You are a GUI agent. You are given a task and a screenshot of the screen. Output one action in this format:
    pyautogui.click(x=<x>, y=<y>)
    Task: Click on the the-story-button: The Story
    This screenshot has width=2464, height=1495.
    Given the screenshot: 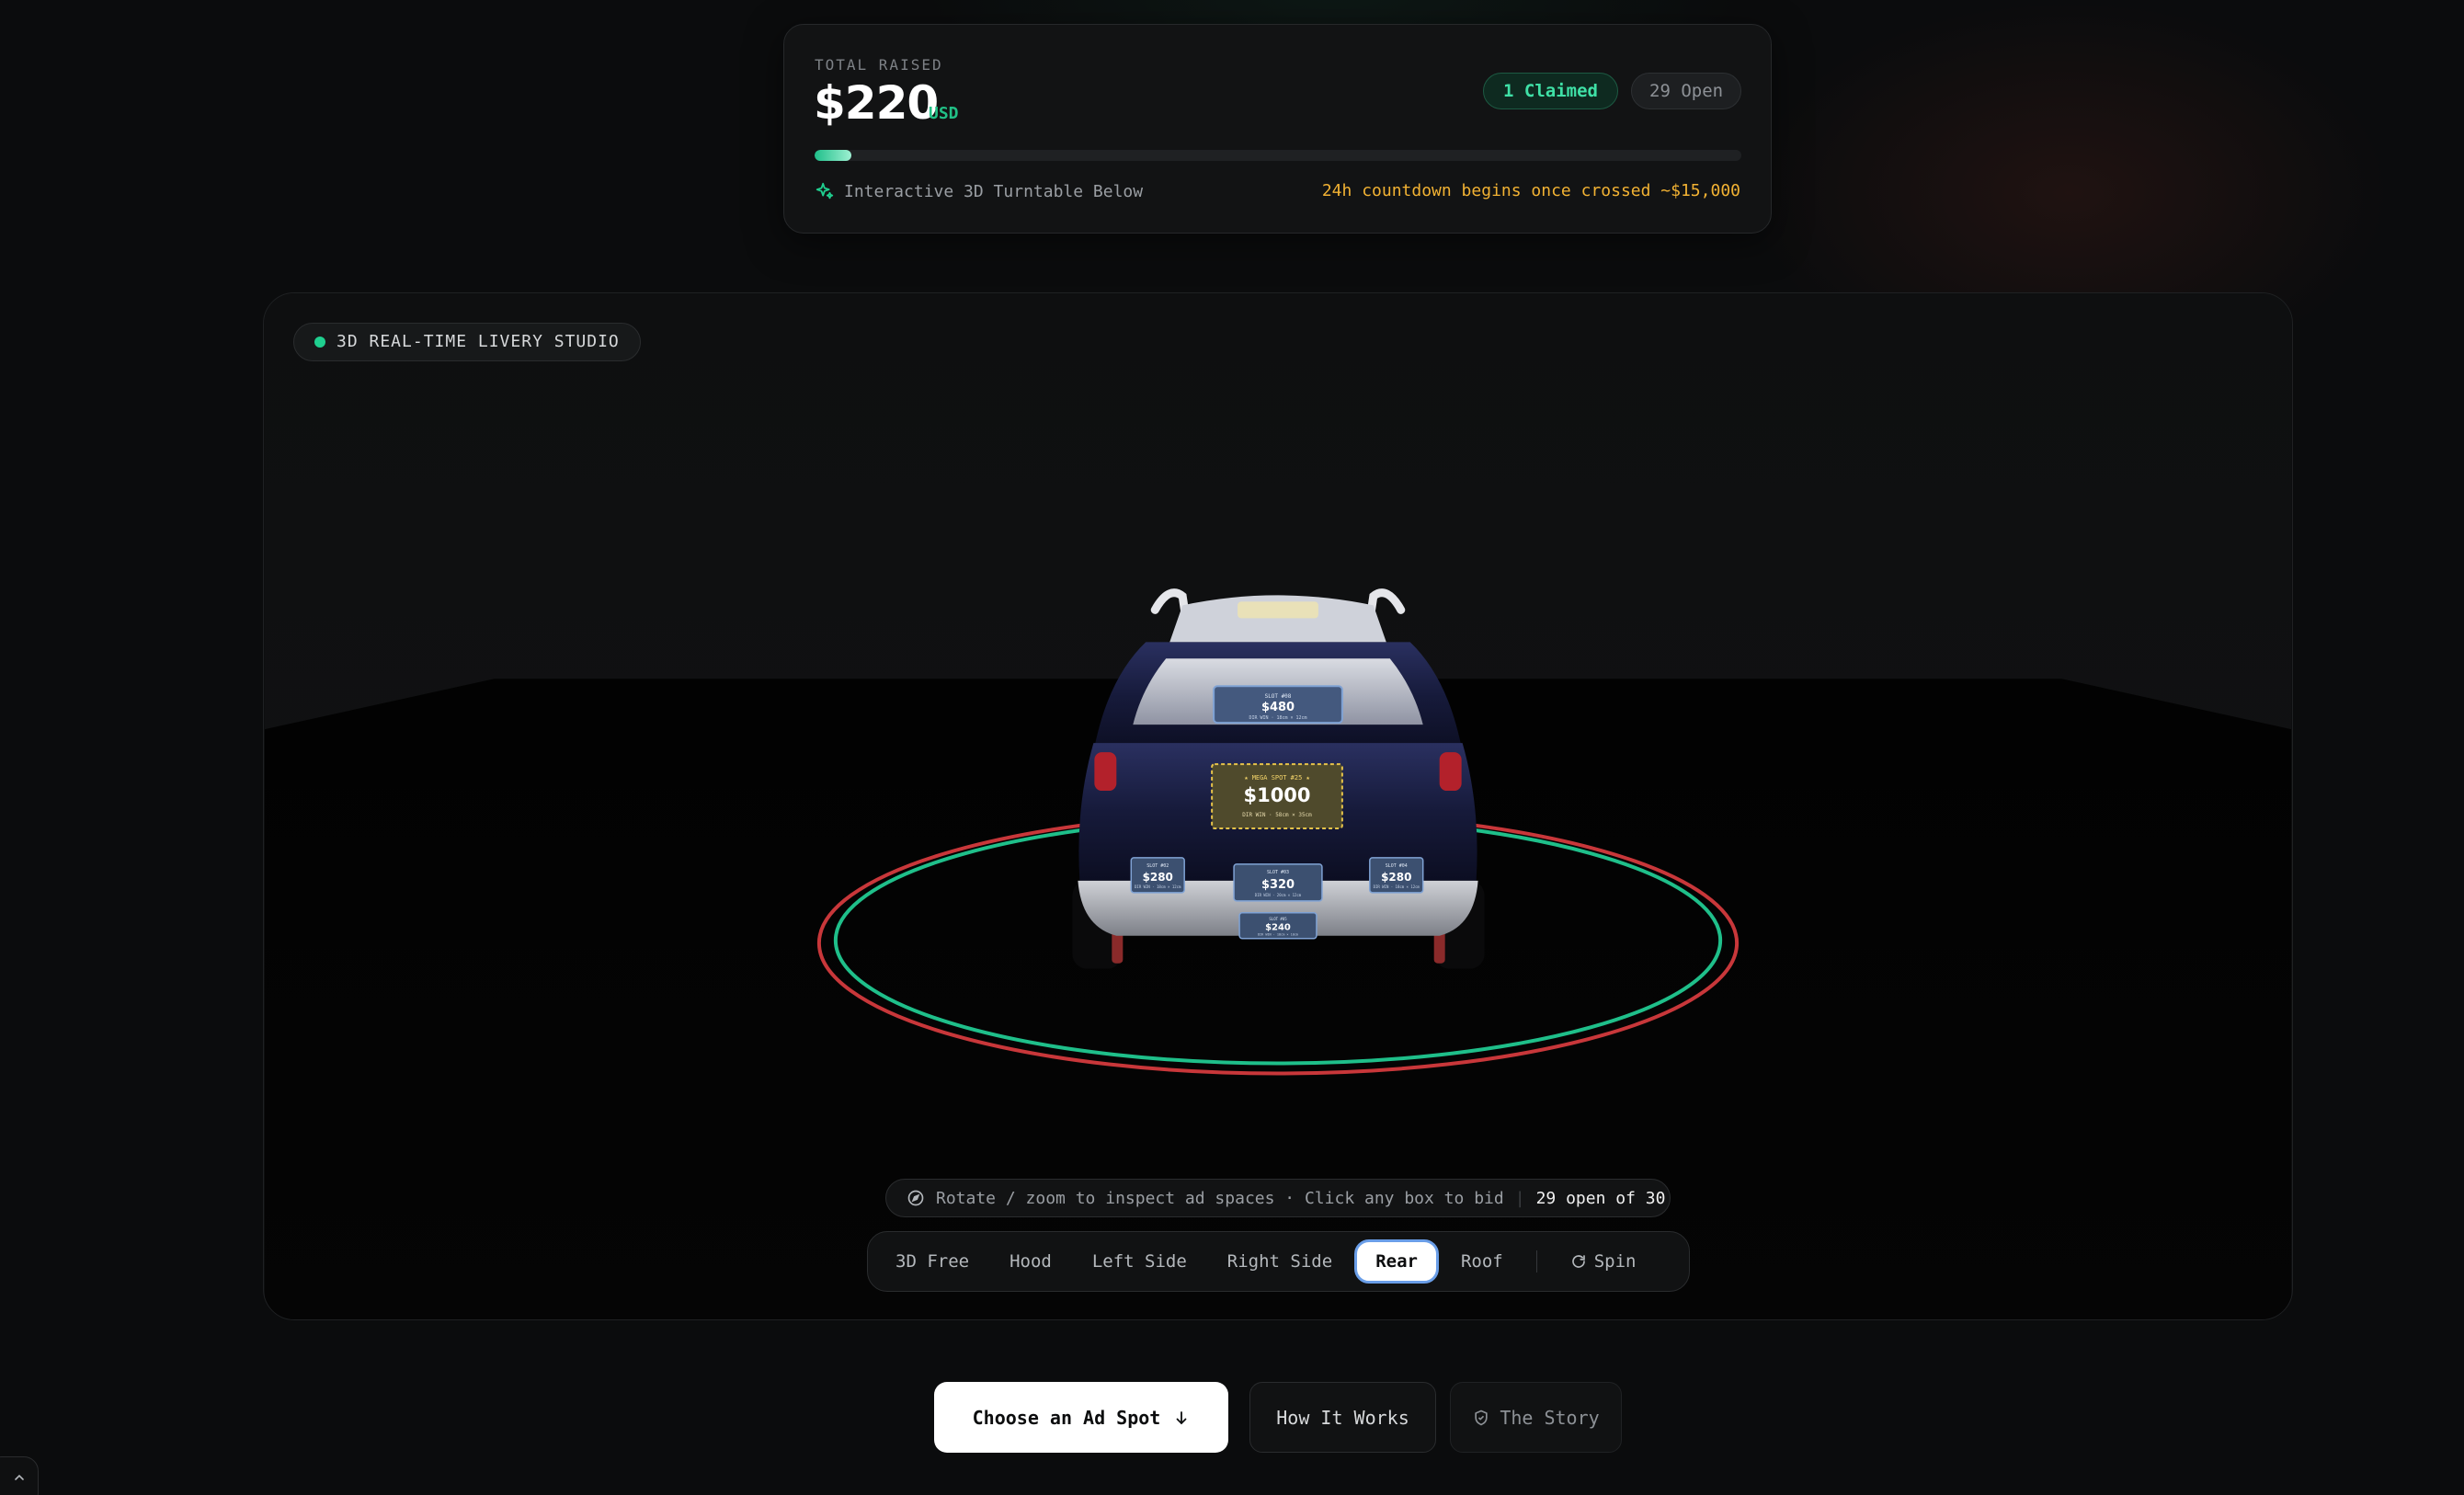 What is the action you would take?
    pyautogui.click(x=1536, y=1417)
    